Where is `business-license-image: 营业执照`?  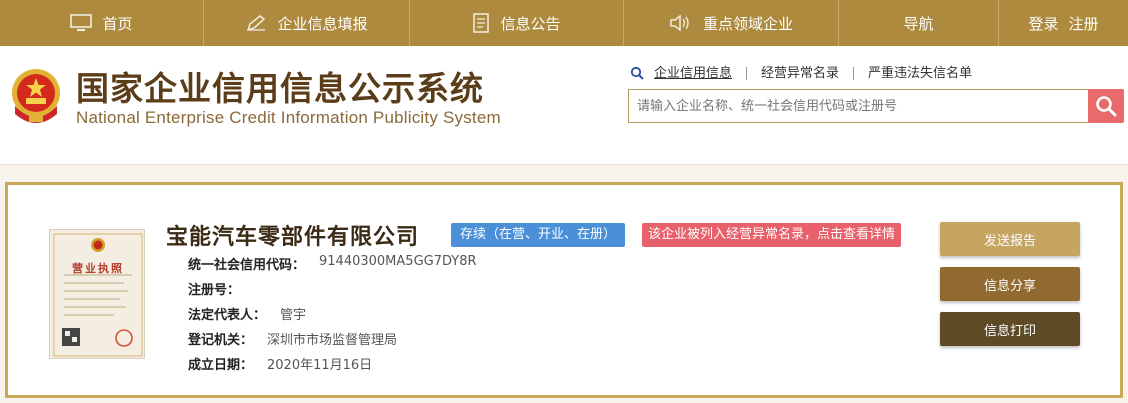
business-license-image: 营业执照 is located at coordinates (97, 294).